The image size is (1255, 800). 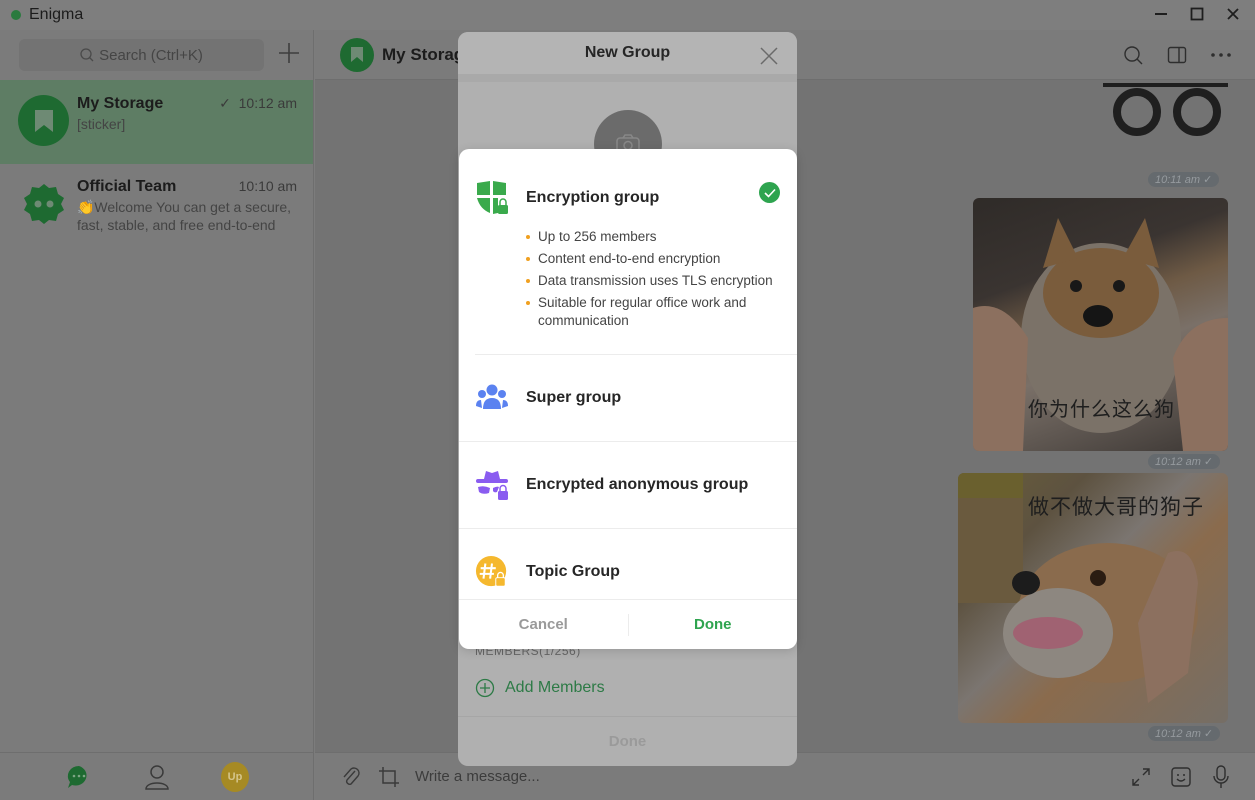 I want to click on plus-icon, so click(x=289, y=53).